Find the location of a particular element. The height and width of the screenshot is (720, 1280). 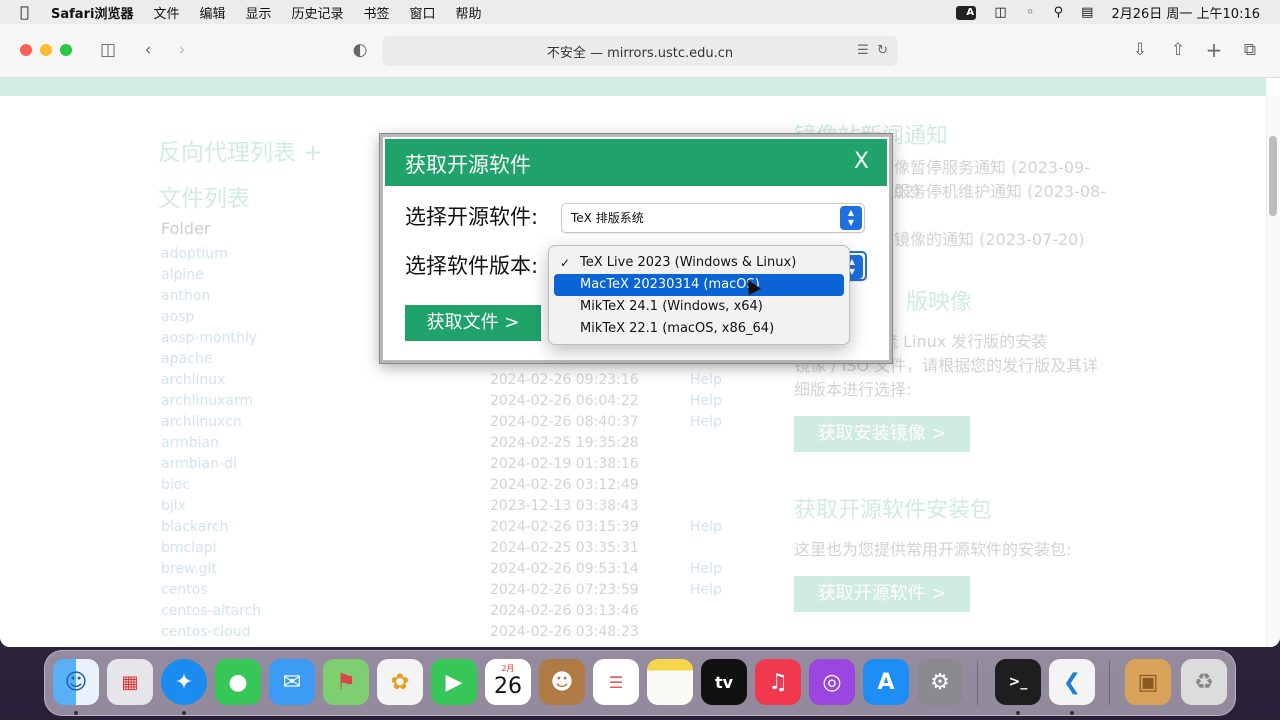

mirror-name: centos-cloud is located at coordinates (206, 632).